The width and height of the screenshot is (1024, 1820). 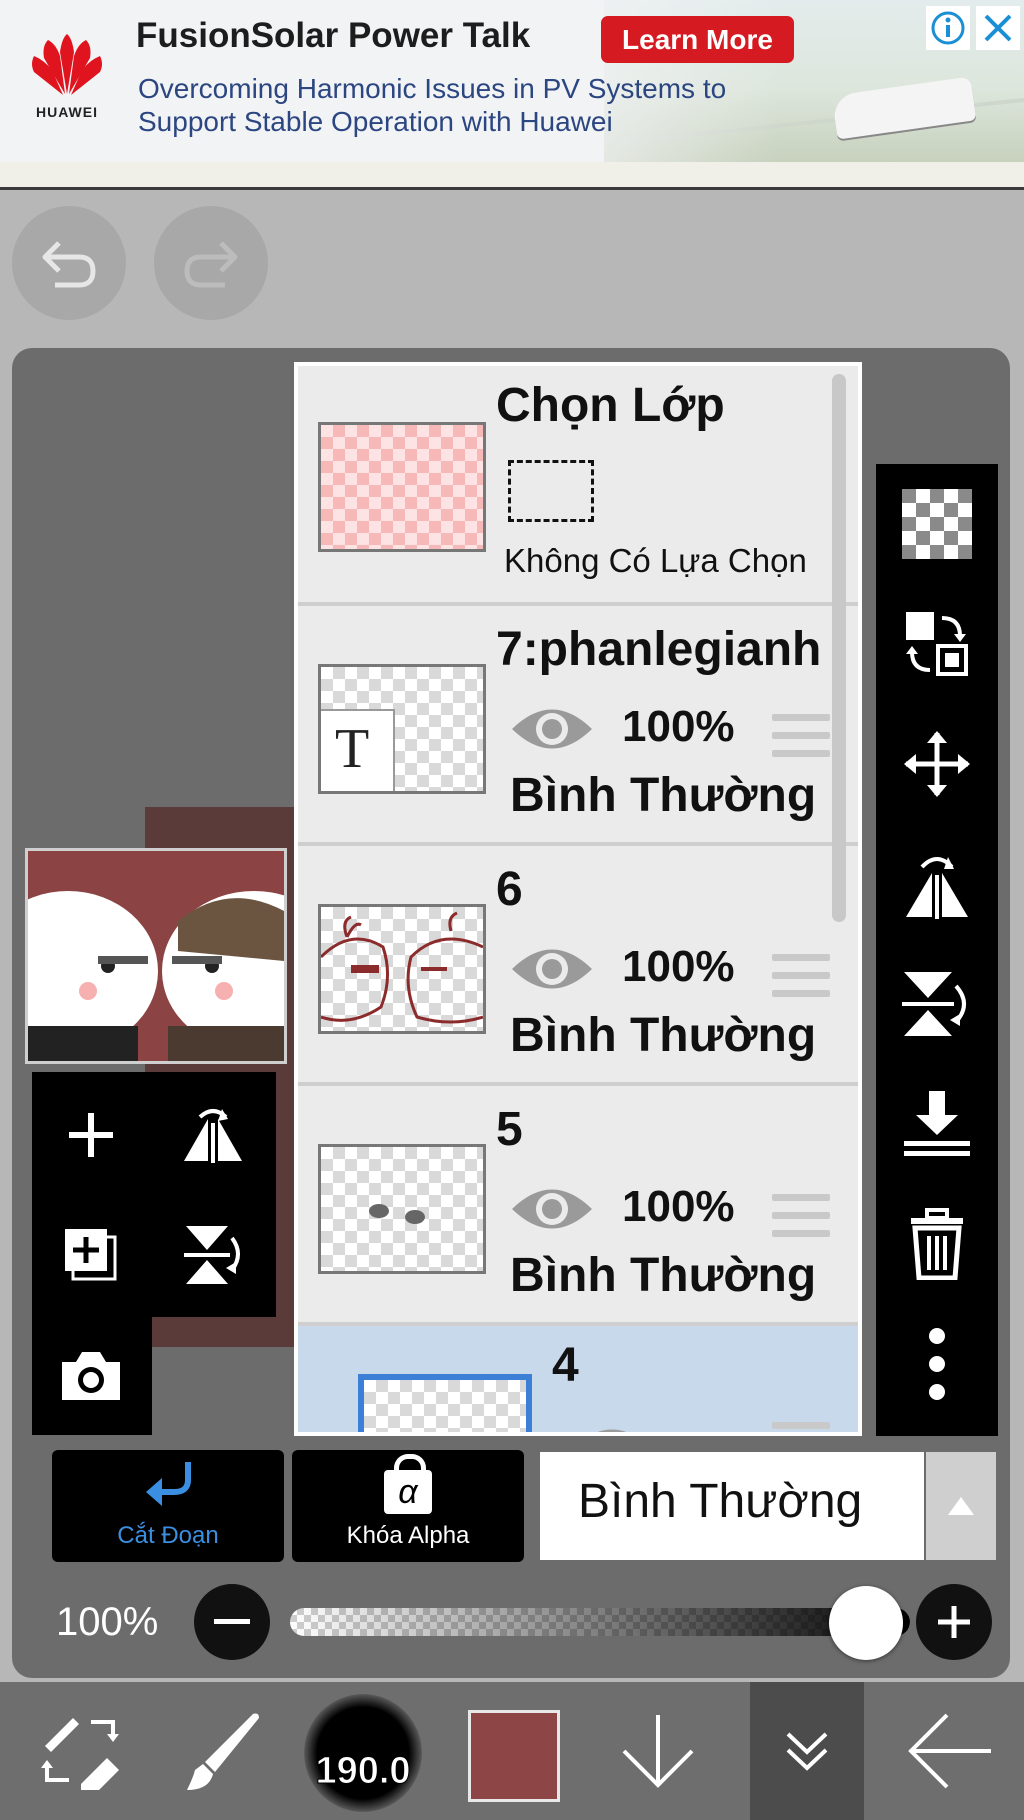 I want to click on brush-tool-button, so click(x=220, y=1751).